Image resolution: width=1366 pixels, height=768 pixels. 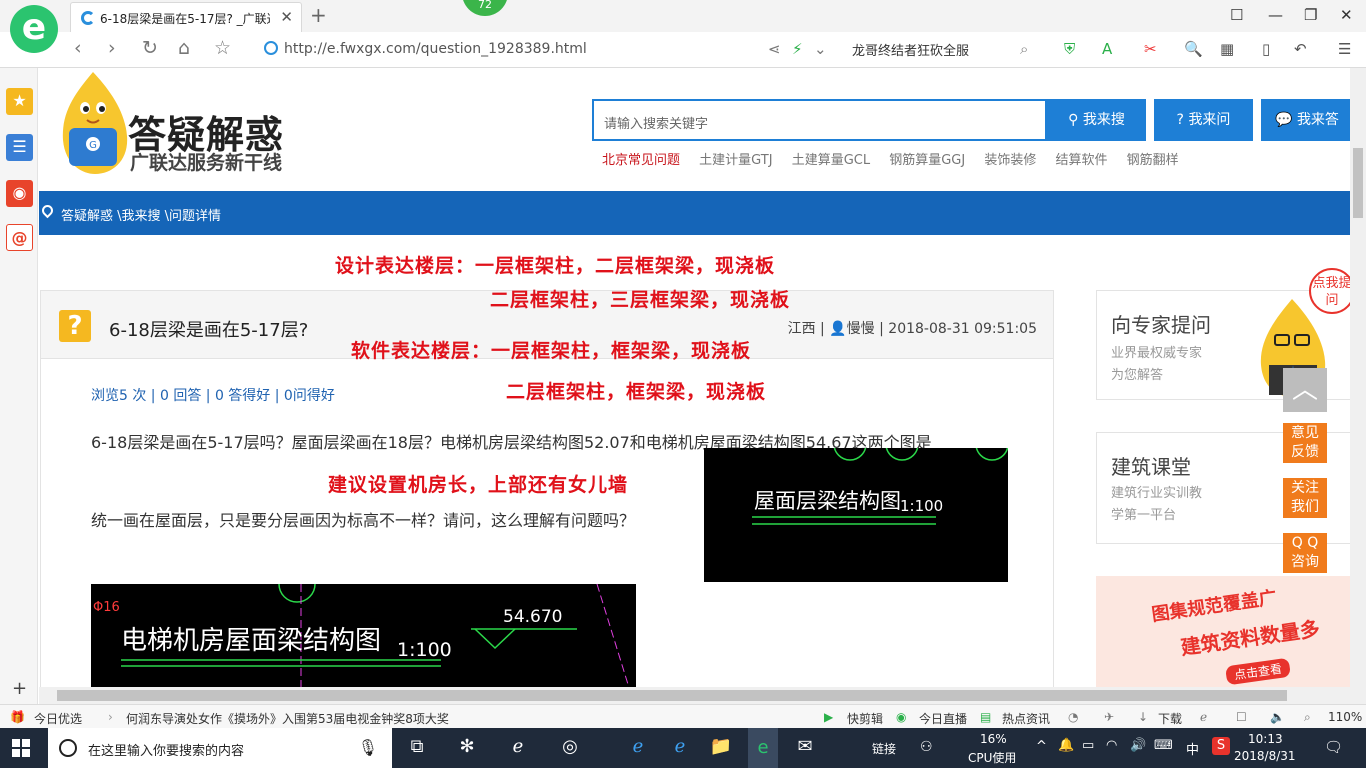 I want to click on taskbar-search: 在这里输入你要搜索的内容 🎙, so click(x=220, y=748).